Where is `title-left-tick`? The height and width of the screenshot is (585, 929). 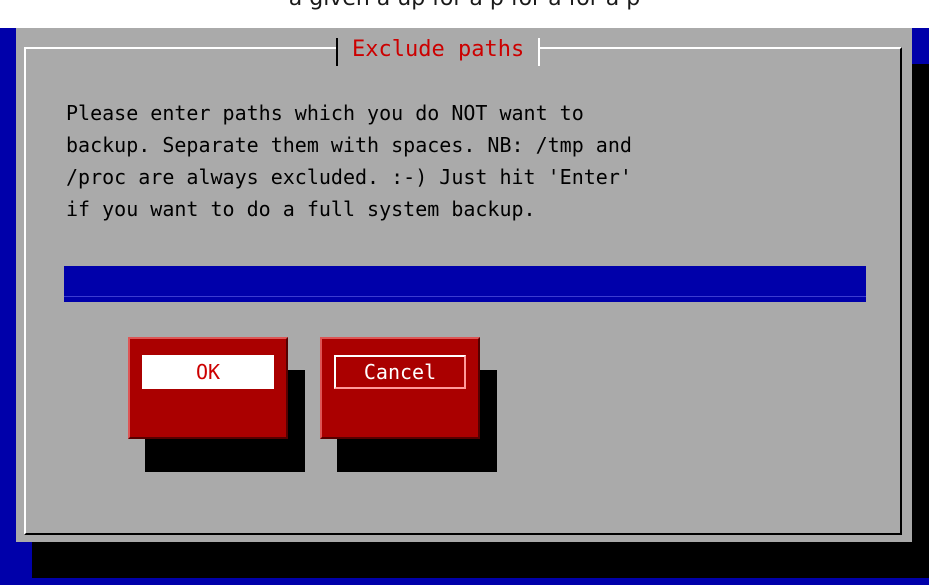 title-left-tick is located at coordinates (337, 52).